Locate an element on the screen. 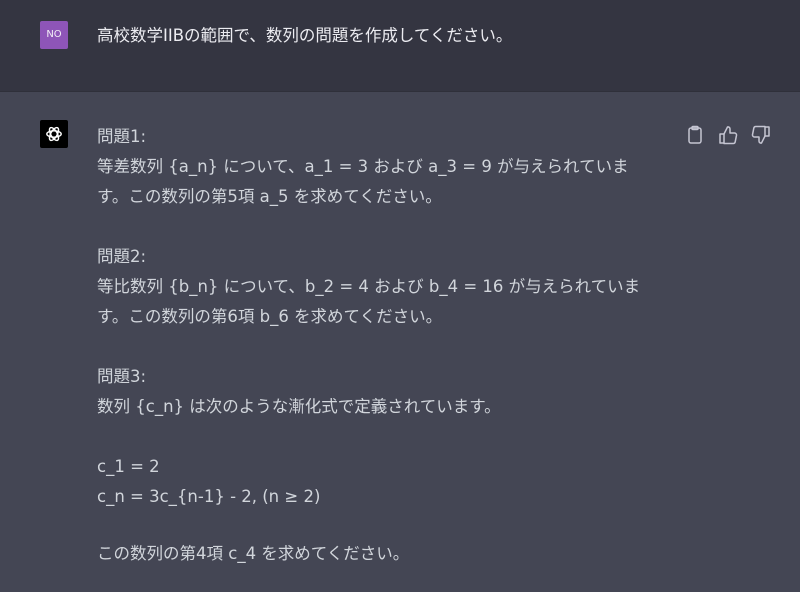  thumbs-down-icon is located at coordinates (760, 134).